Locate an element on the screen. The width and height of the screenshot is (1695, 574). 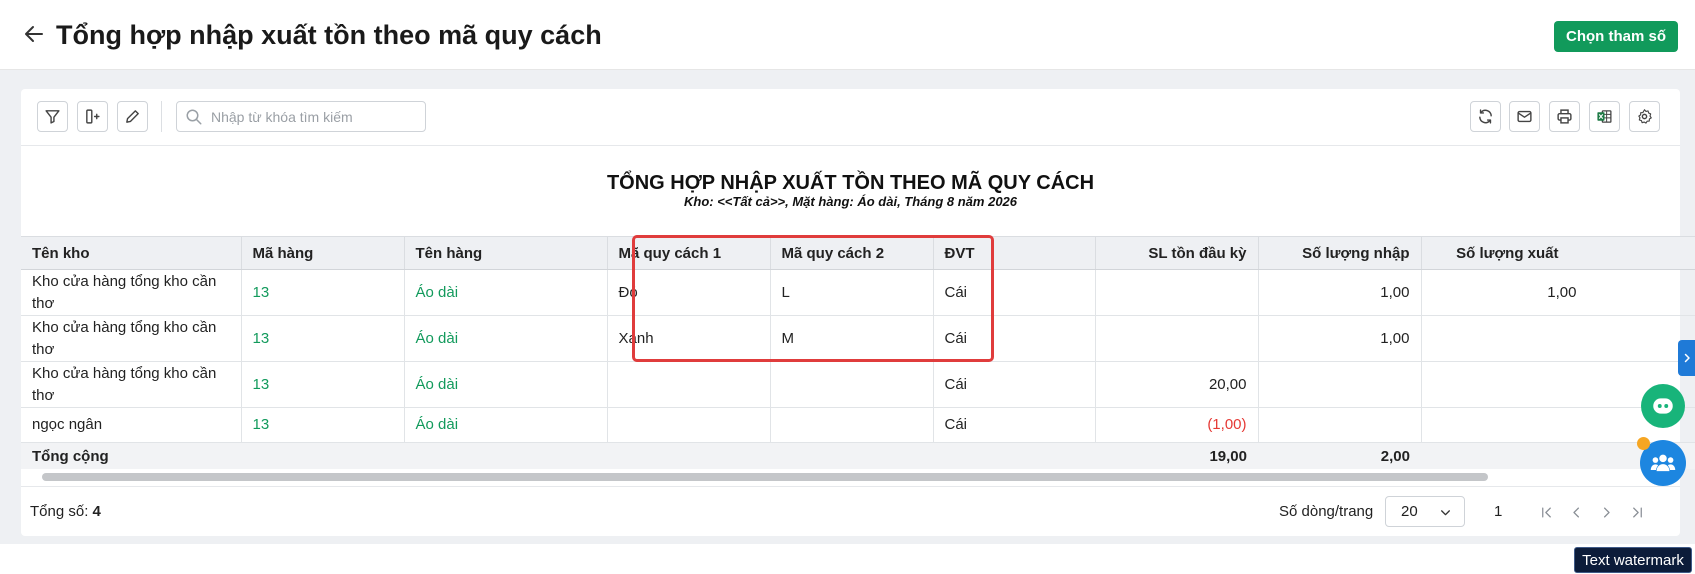
email-button is located at coordinates (1524, 116).